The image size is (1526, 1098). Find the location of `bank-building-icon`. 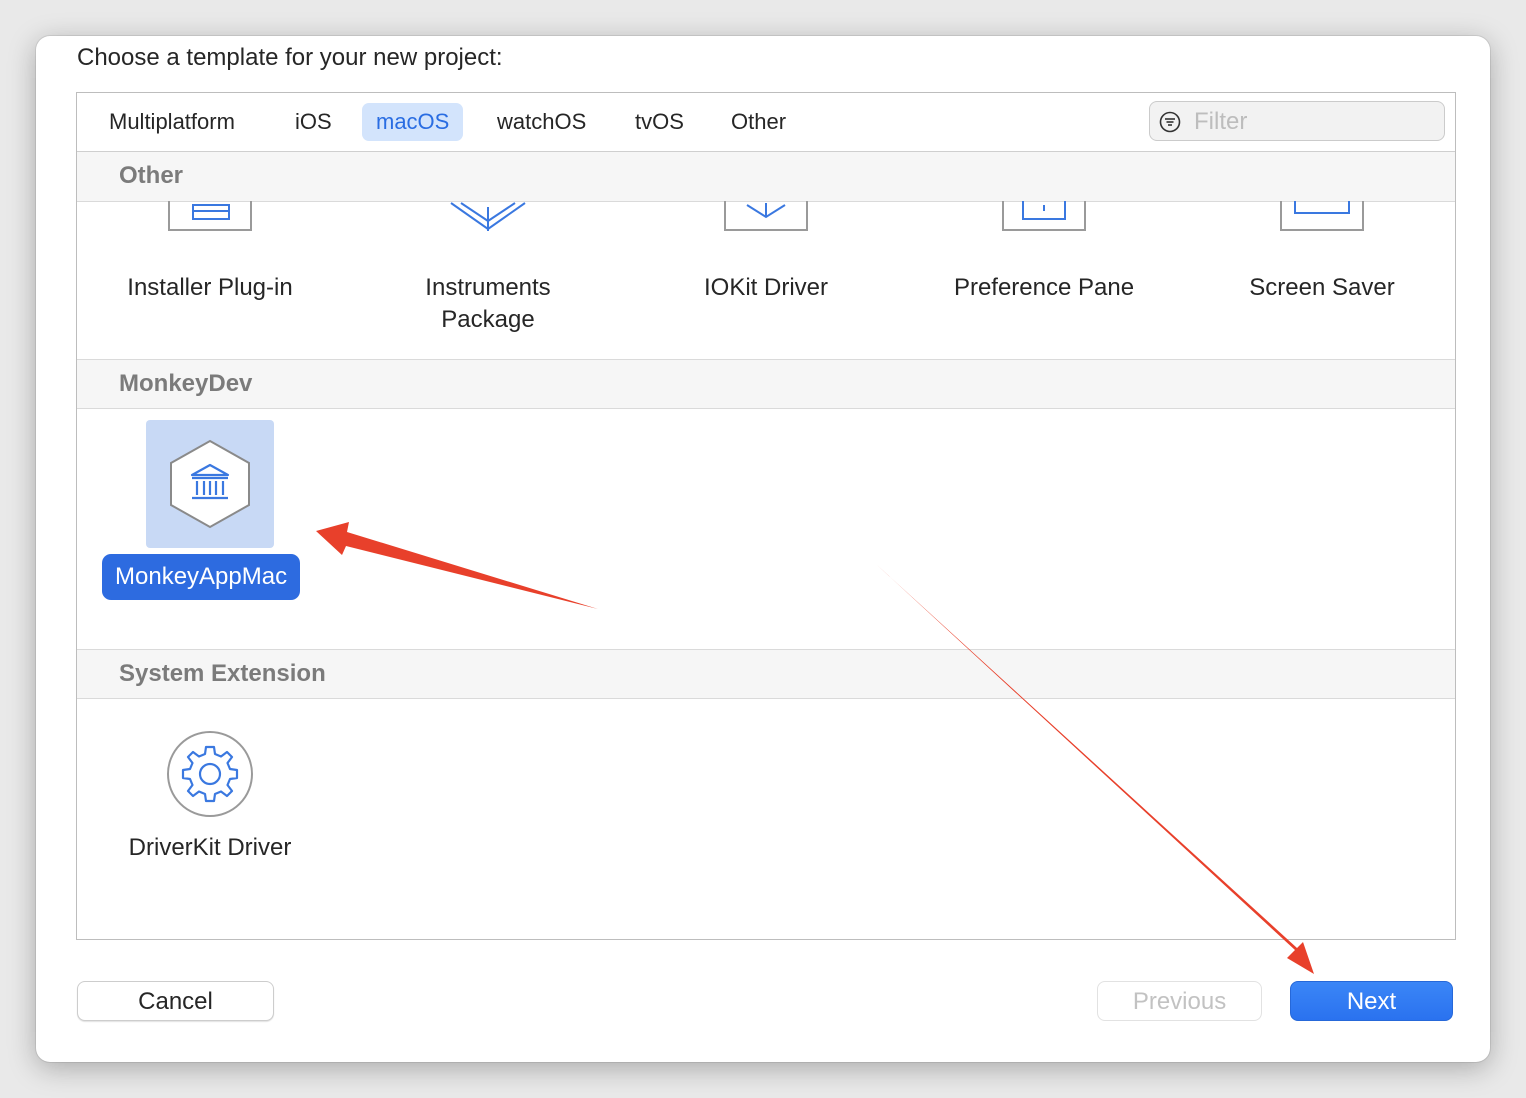

bank-building-icon is located at coordinates (210, 484).